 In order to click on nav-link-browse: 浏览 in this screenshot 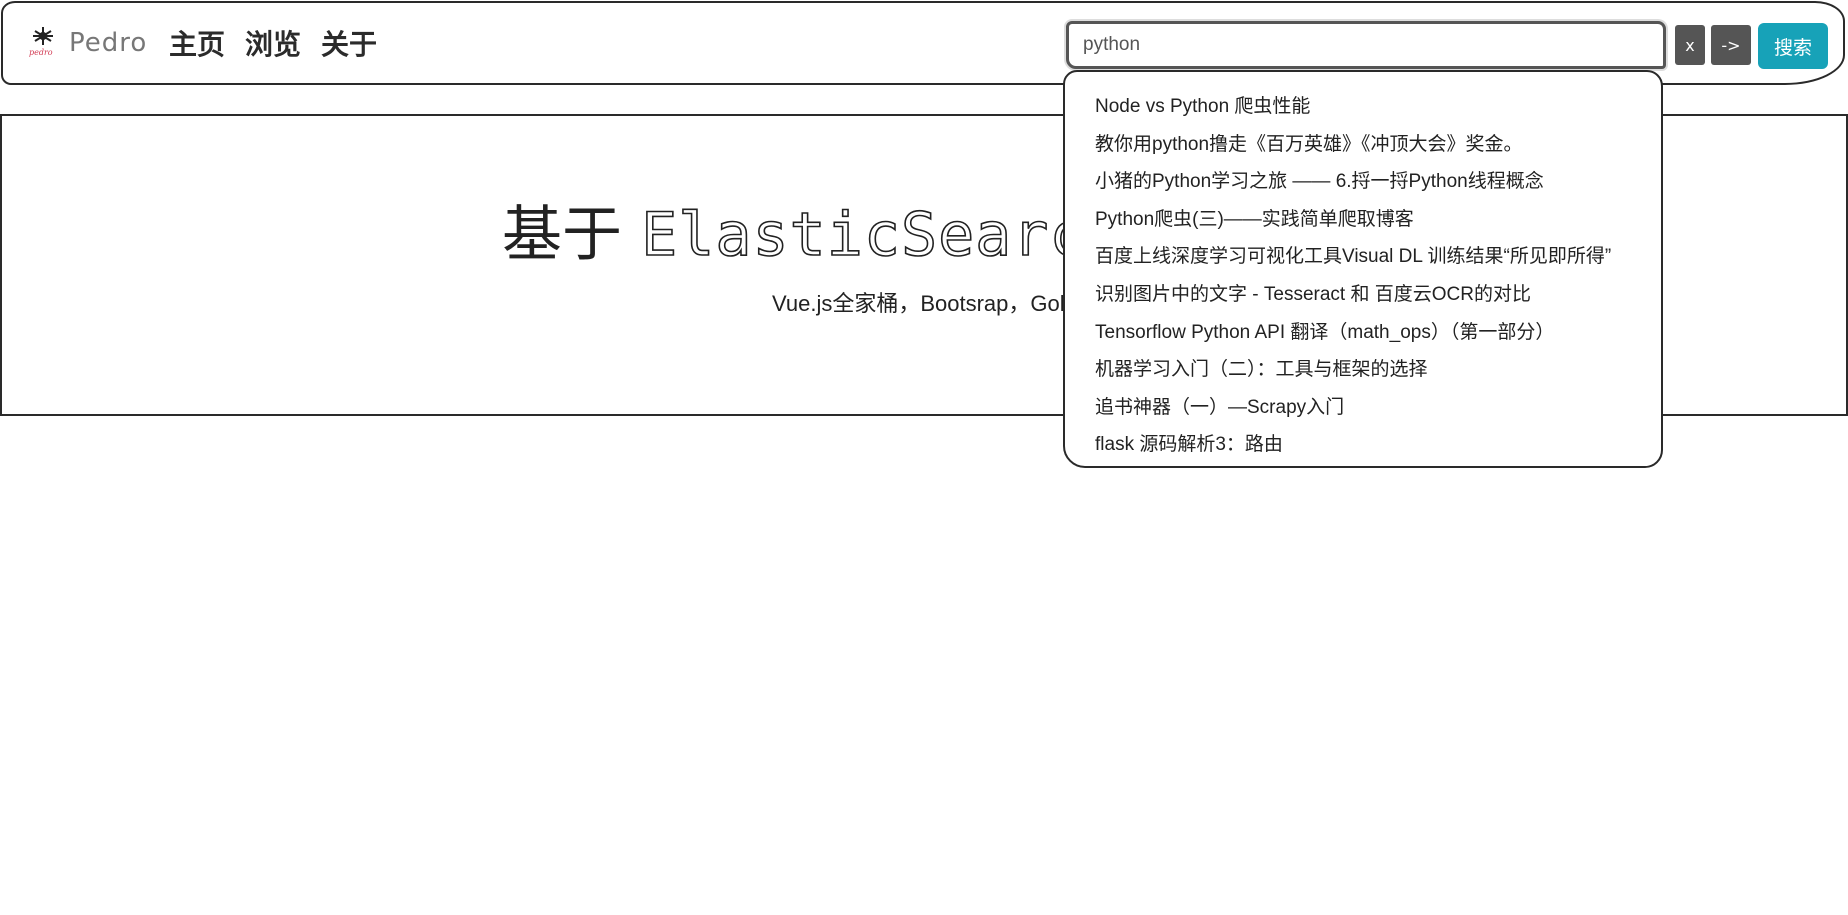, I will do `click(273, 43)`.